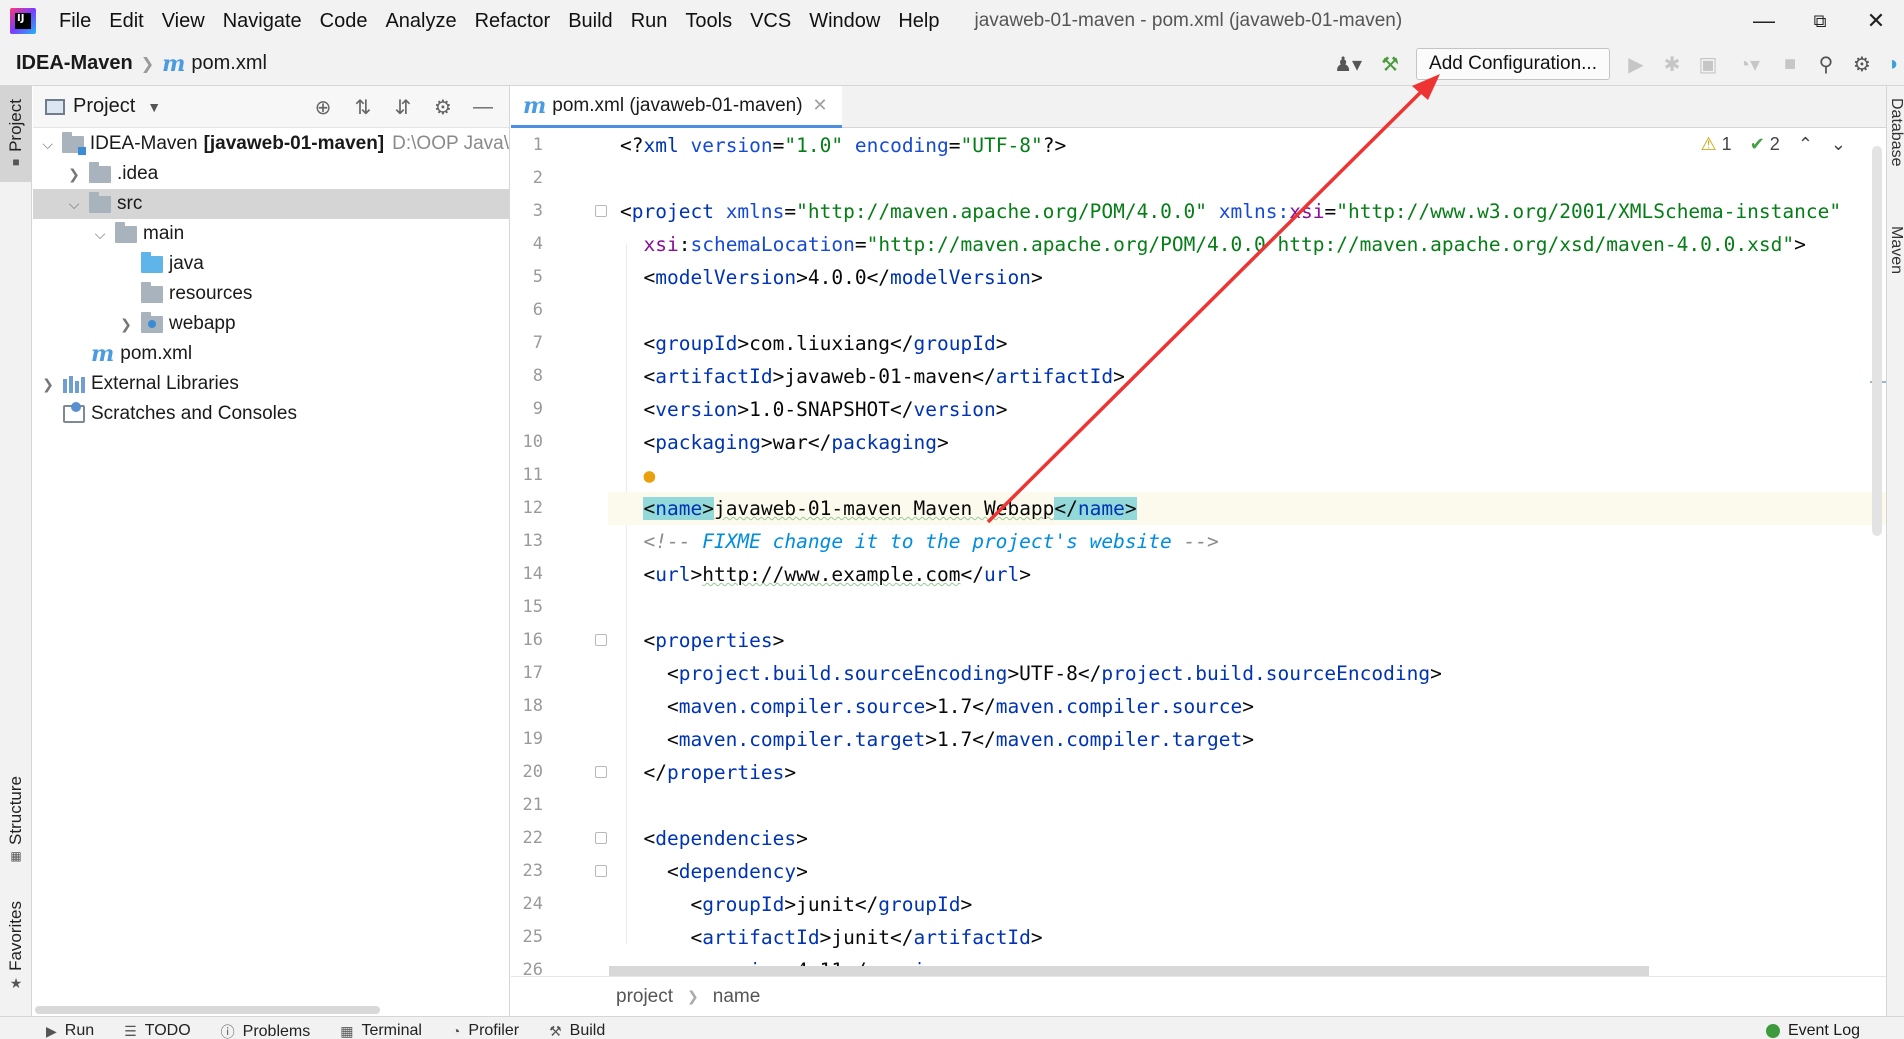  What do you see at coordinates (266, 1030) in the screenshot?
I see `tool-problems: ⓘ Problems` at bounding box center [266, 1030].